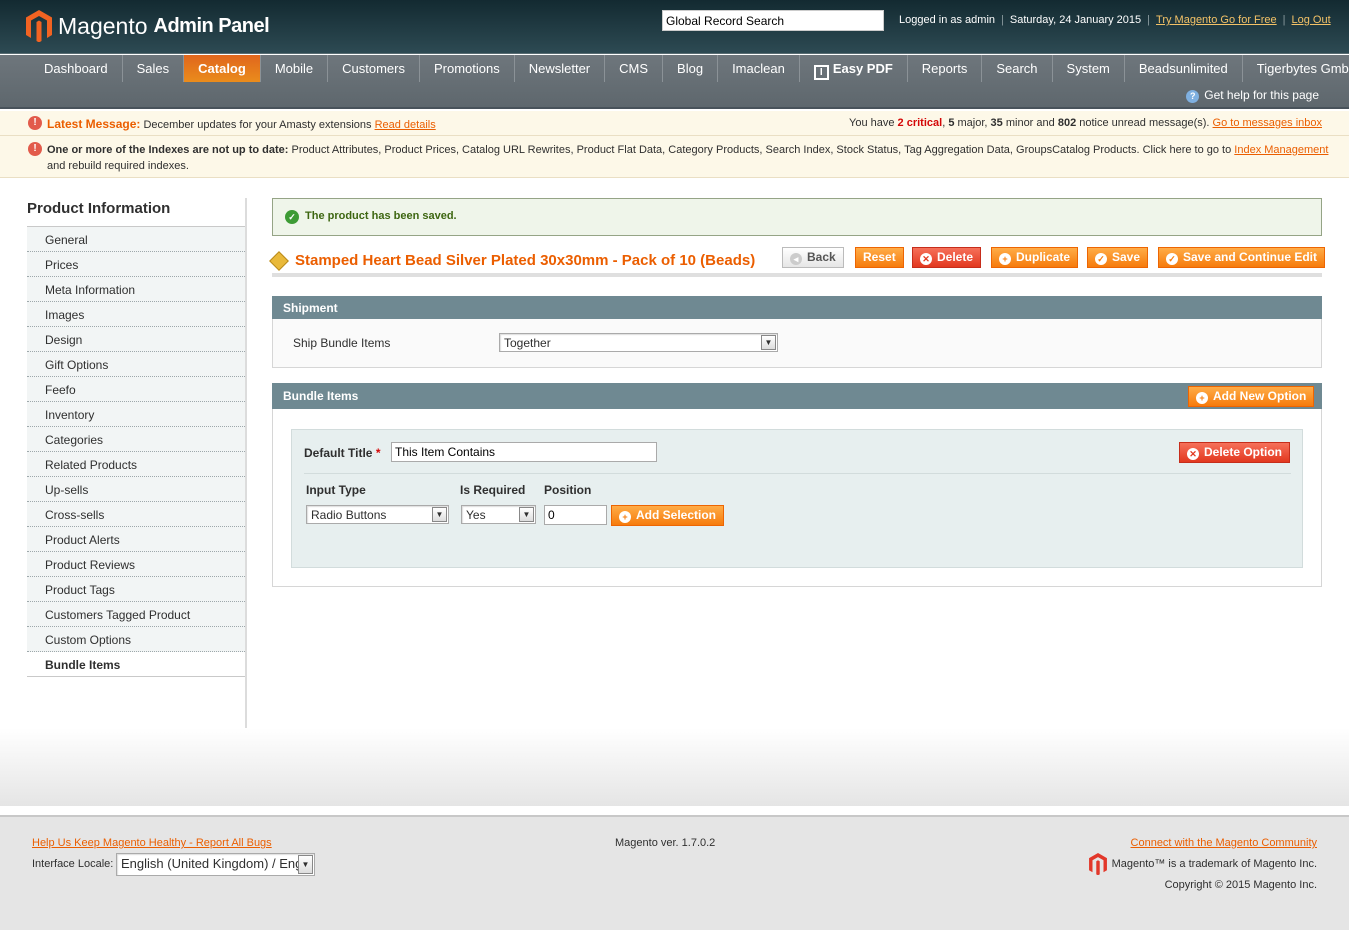  What do you see at coordinates (136, 364) in the screenshot?
I see `sidebar-item-gift-options: Gift Options` at bounding box center [136, 364].